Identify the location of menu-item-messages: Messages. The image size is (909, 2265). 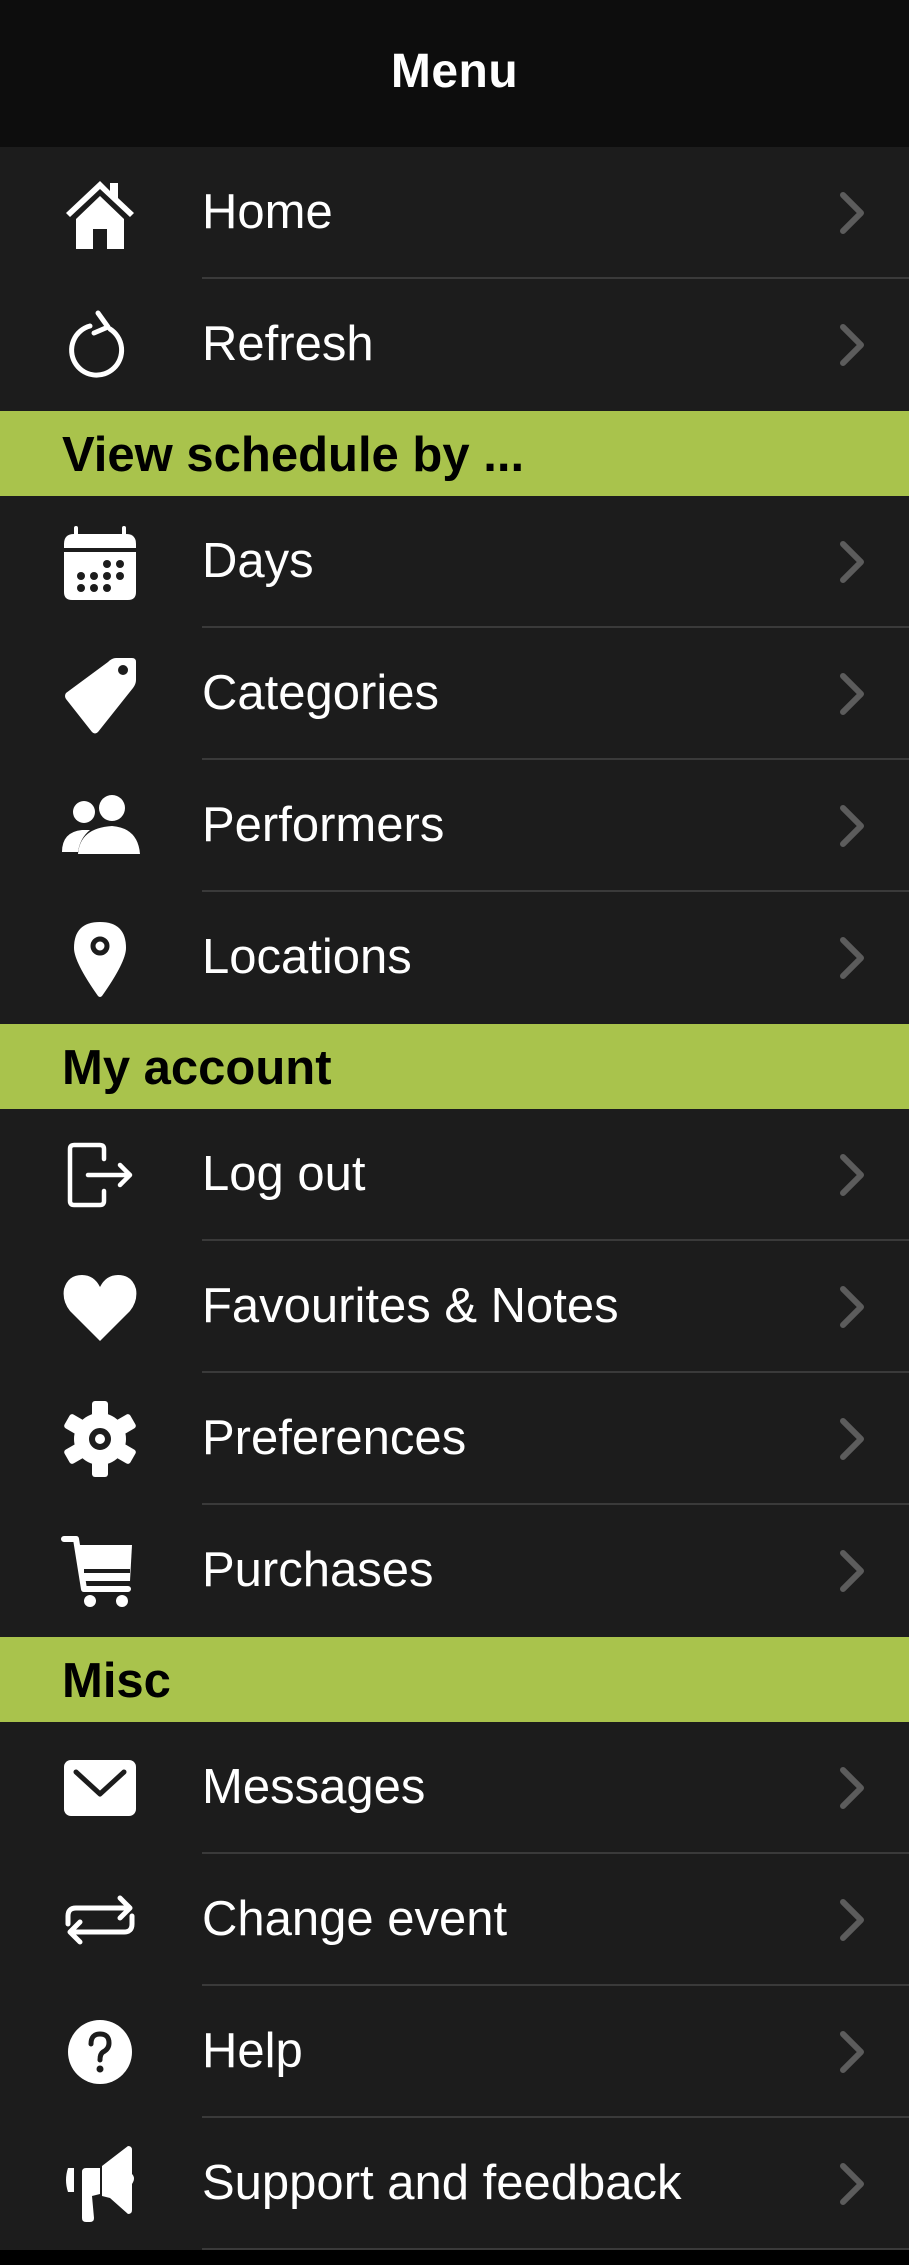
(454, 1788).